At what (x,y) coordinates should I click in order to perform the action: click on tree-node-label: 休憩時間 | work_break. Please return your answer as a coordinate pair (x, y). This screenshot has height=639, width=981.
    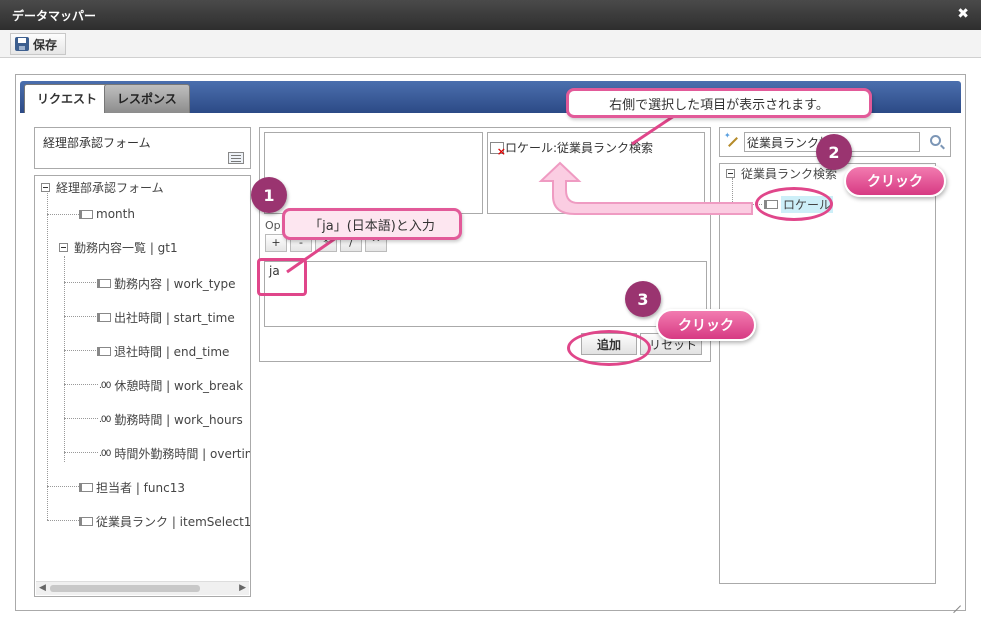
    Looking at the image, I should click on (179, 386).